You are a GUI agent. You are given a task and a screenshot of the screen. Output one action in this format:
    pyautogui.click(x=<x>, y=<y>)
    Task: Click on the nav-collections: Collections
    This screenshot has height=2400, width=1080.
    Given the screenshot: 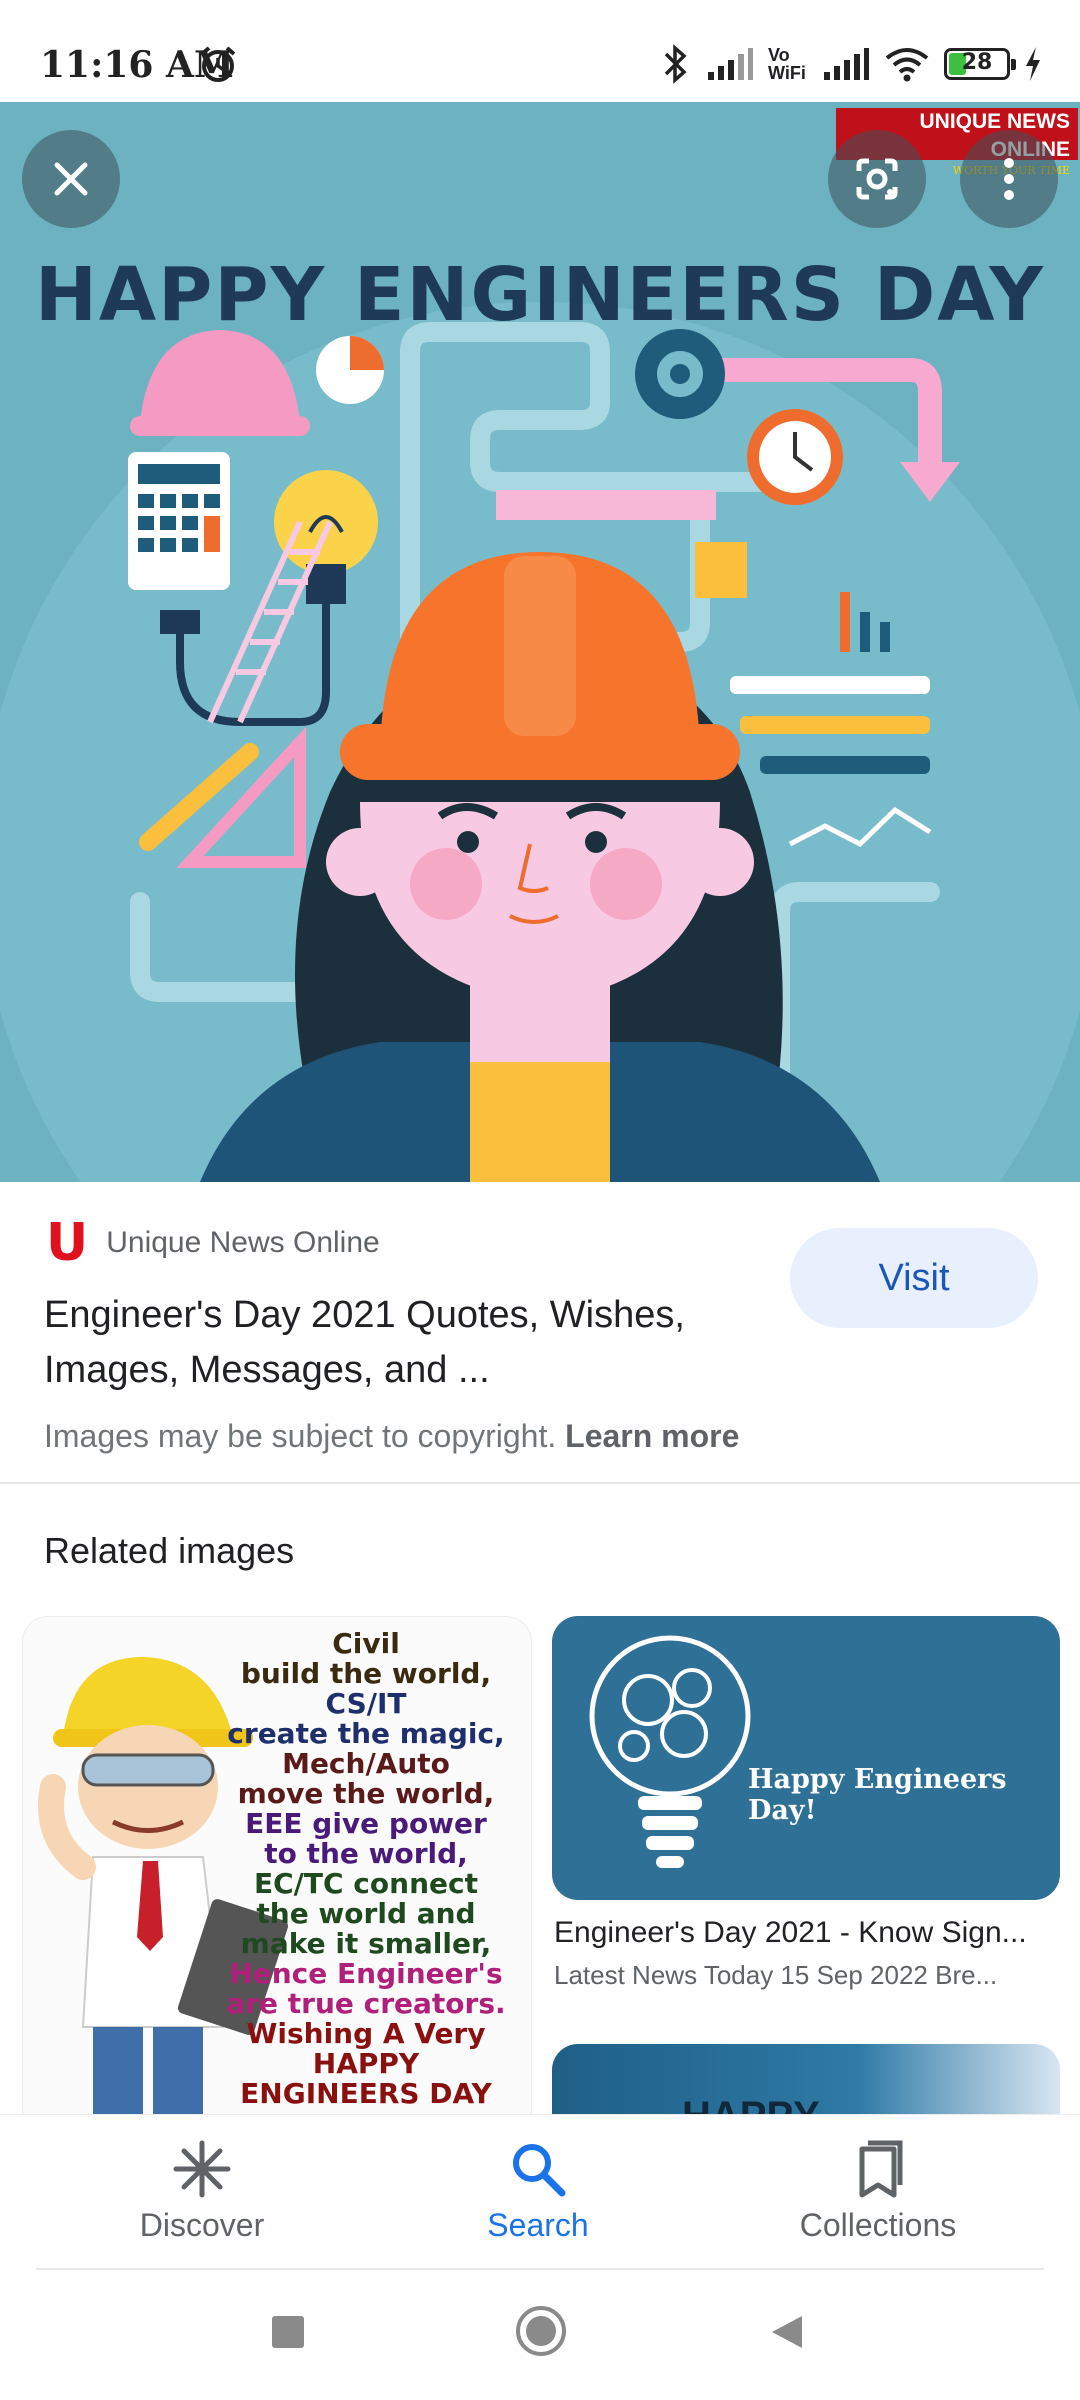 What is the action you would take?
    pyautogui.click(x=878, y=2191)
    